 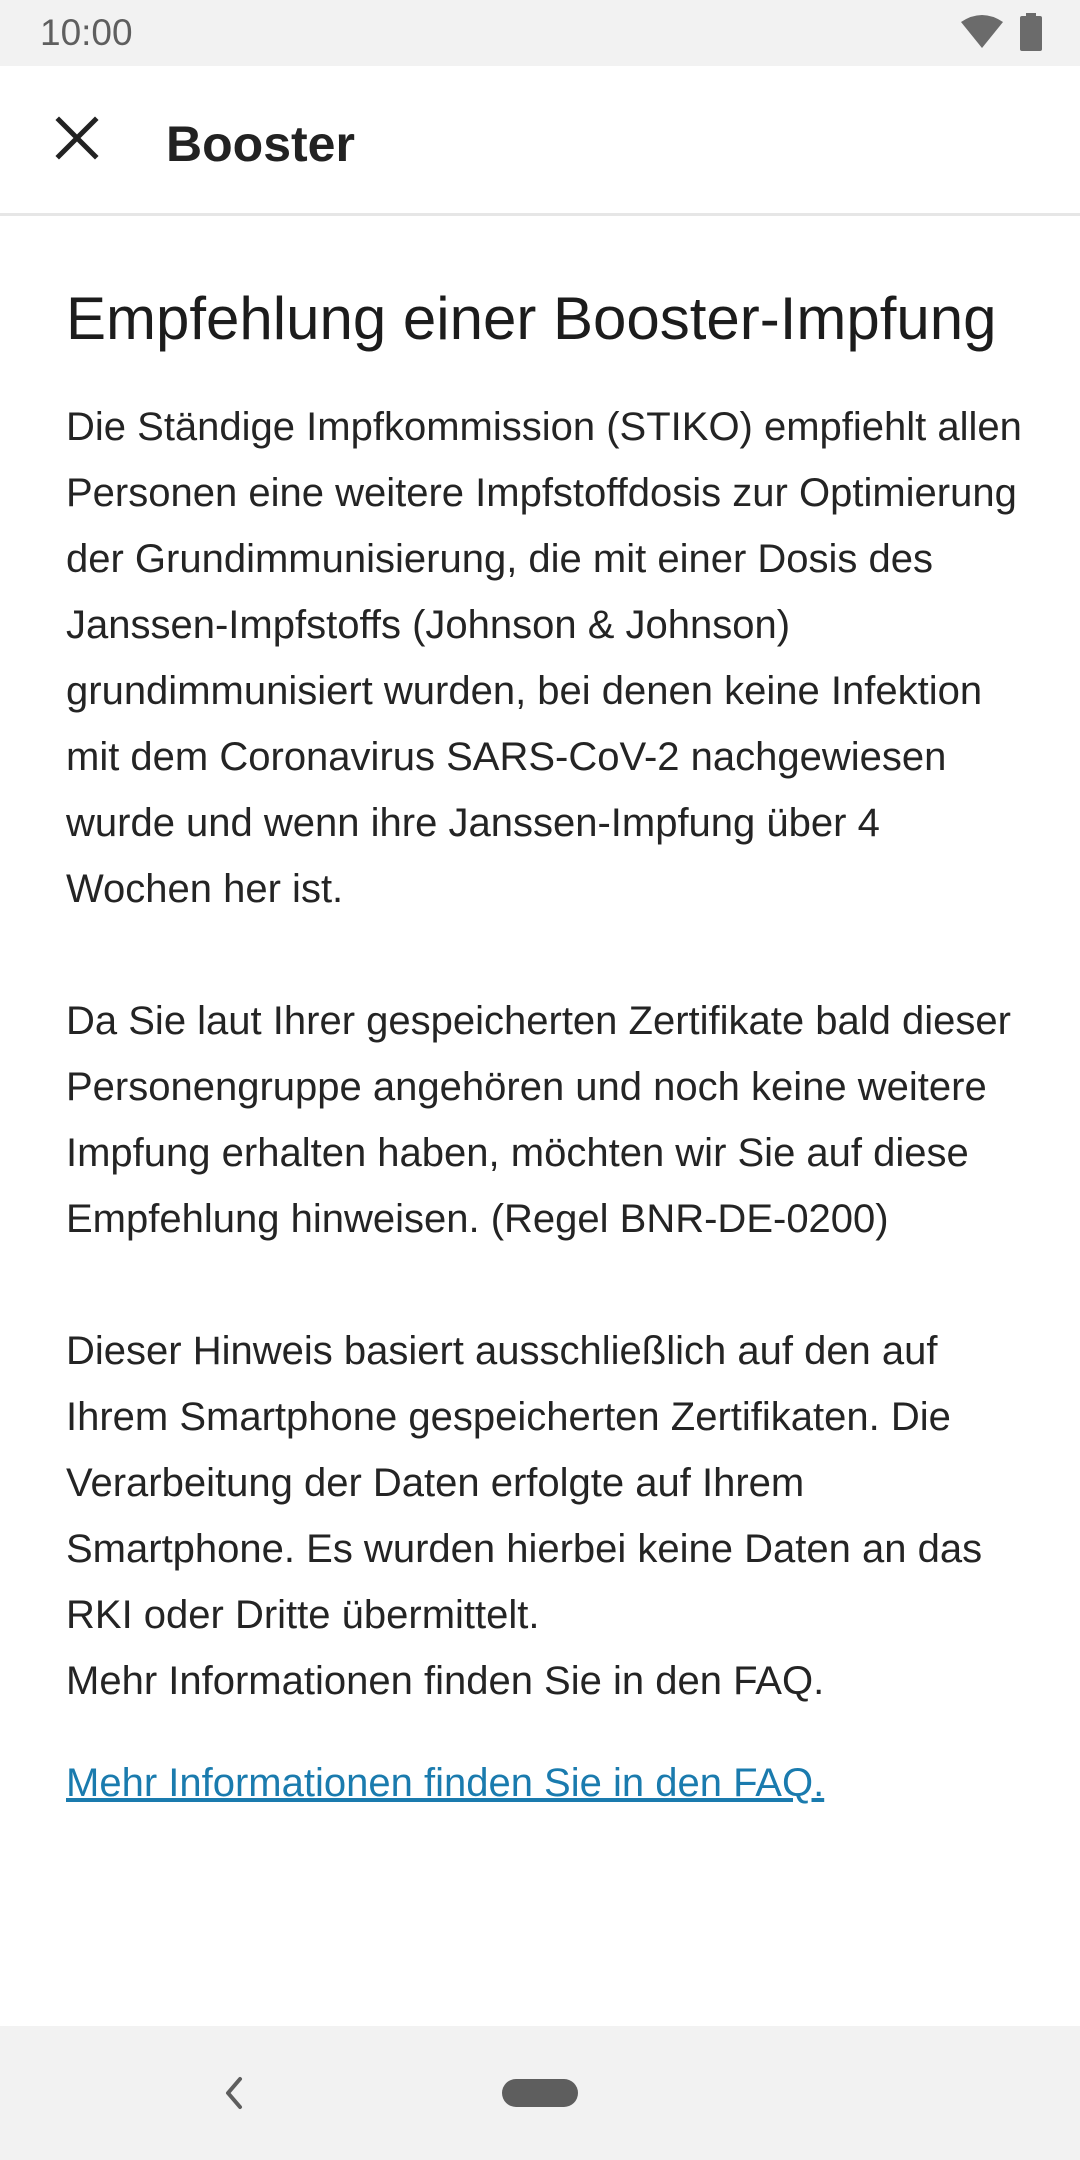 I want to click on back-icon, so click(x=234, y=2093).